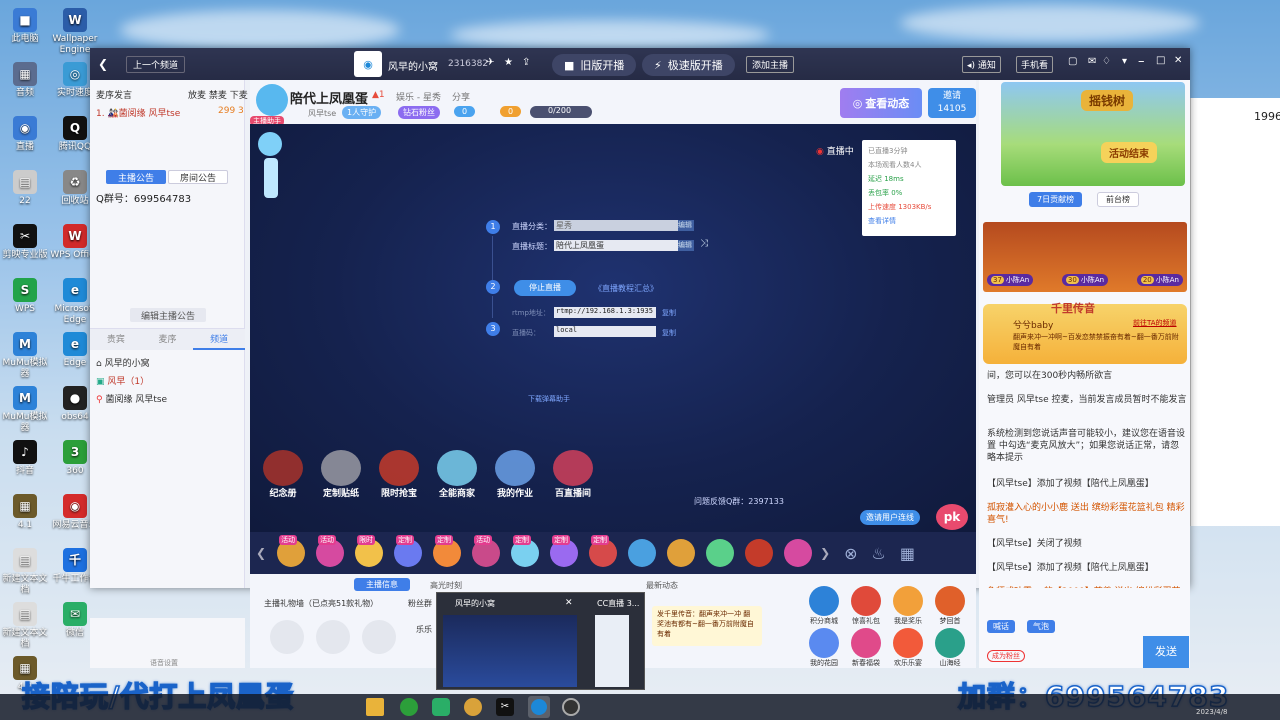 The height and width of the screenshot is (720, 1280). I want to click on tab-prev-rank: 前台榜, so click(1118, 199).